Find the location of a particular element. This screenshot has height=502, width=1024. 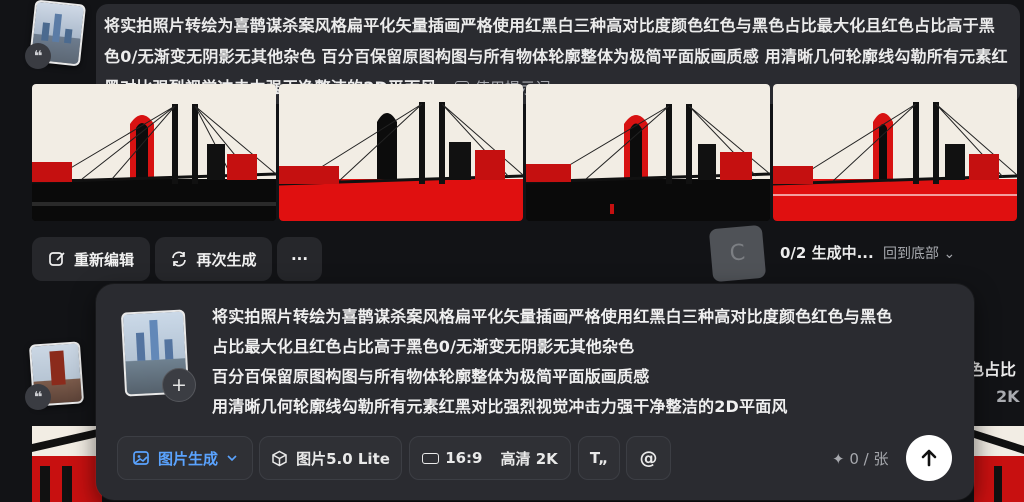

mode-label: 图片生成 is located at coordinates (187, 458).